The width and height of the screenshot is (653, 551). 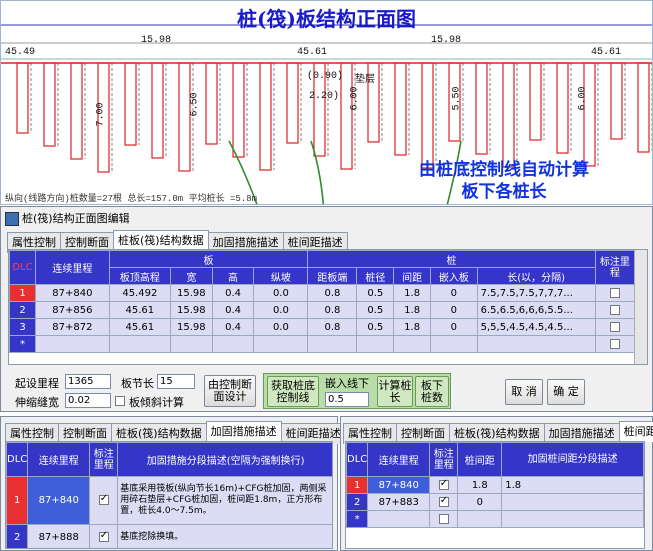 I want to click on design-from-section-button: 由控制断面设计, so click(x=230, y=391).